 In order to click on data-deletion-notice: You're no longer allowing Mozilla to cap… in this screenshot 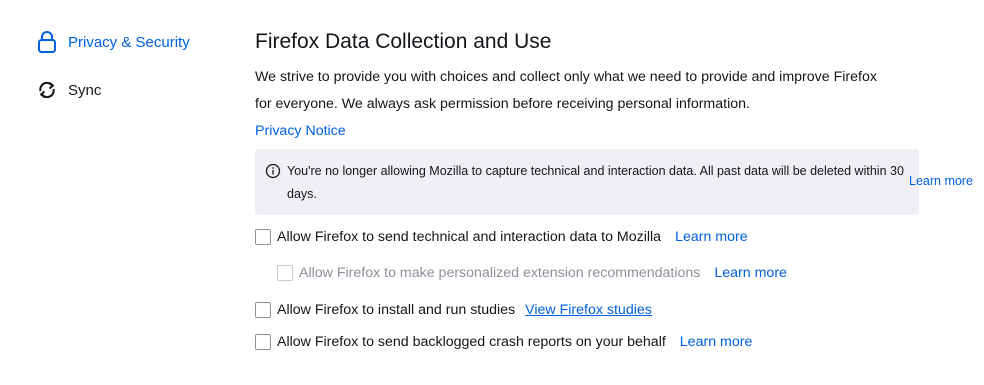, I will do `click(587, 182)`.